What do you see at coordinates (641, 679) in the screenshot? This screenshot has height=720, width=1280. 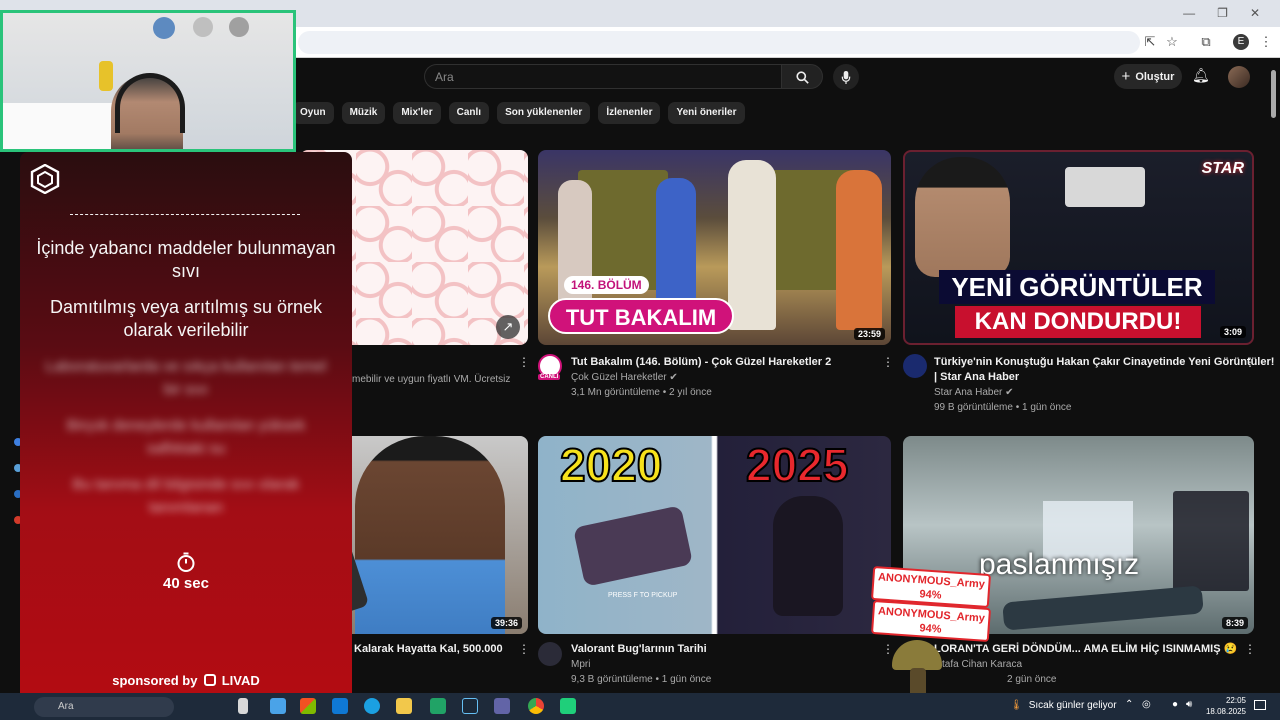 I see `video-meta: 9,3 B görüntüleme • 1 gün önce` at bounding box center [641, 679].